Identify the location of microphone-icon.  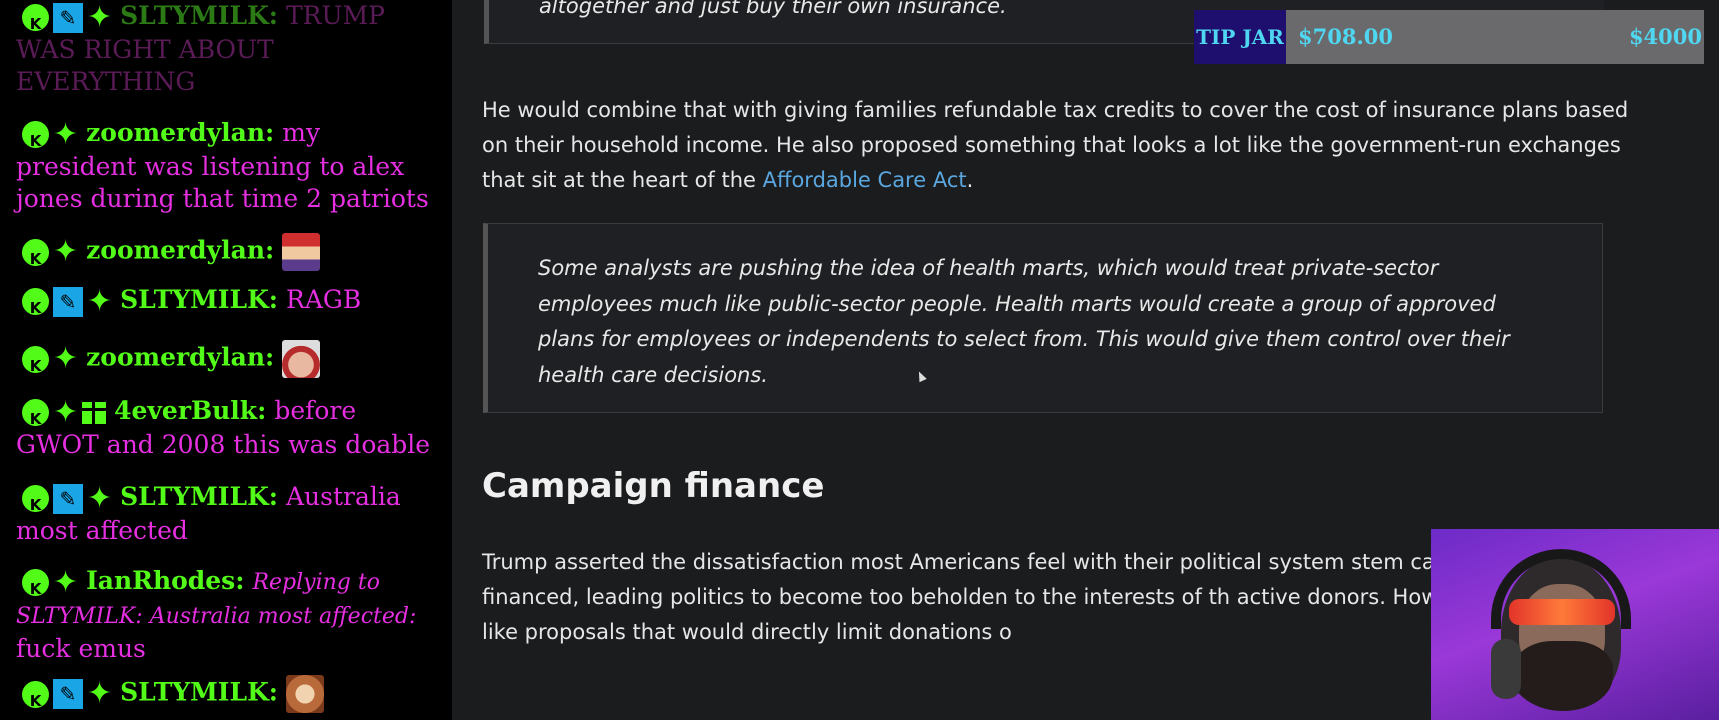
(1506, 669).